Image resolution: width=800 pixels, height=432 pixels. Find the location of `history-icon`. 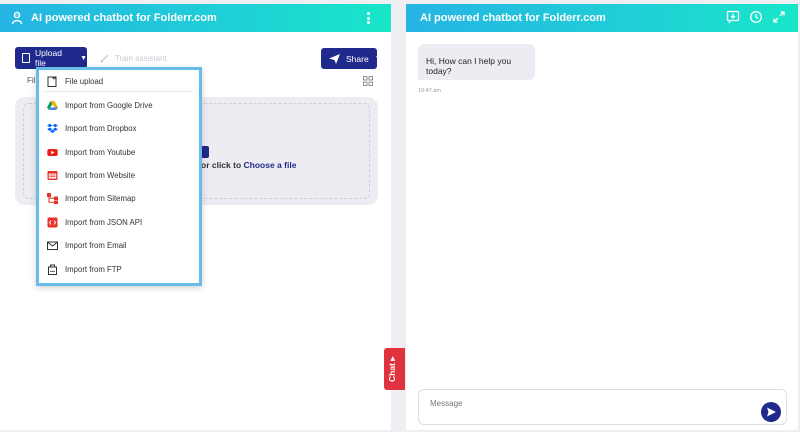

history-icon is located at coordinates (756, 17).